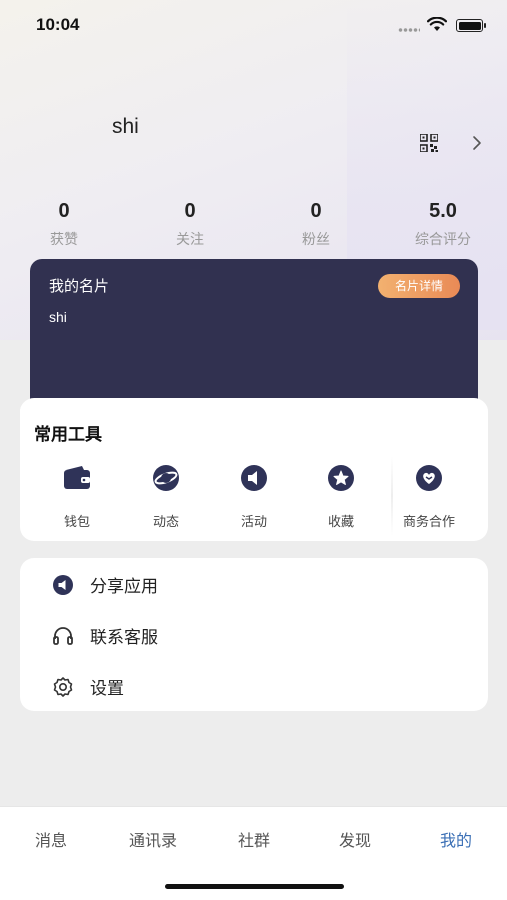 Image resolution: width=507 pixels, height=900 pixels. Describe the element at coordinates (429, 143) in the screenshot. I see `qr-code-icon` at that location.